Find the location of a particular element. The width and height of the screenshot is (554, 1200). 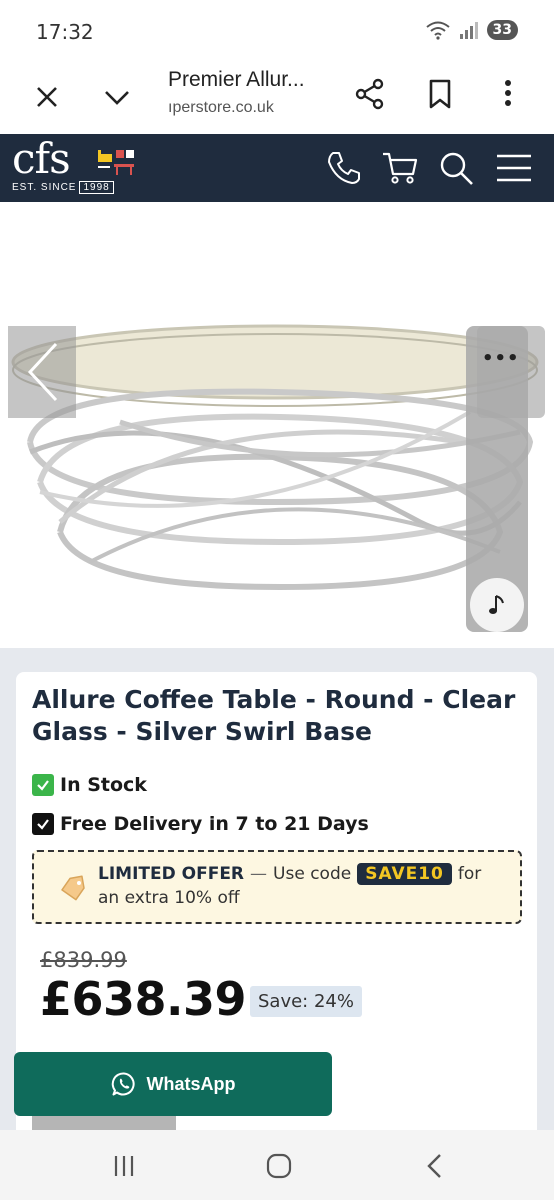

offer-line-1: LIMITED OFFER — Use code SAVE10 for is located at coordinates (290, 874).